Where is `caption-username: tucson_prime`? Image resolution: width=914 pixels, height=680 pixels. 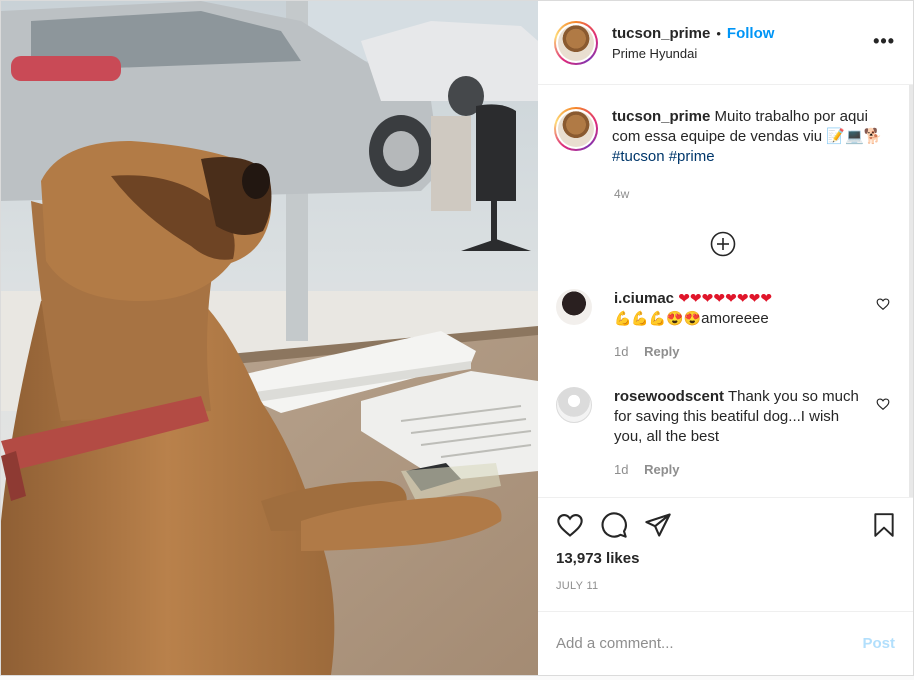
caption-username: tucson_prime is located at coordinates (661, 116).